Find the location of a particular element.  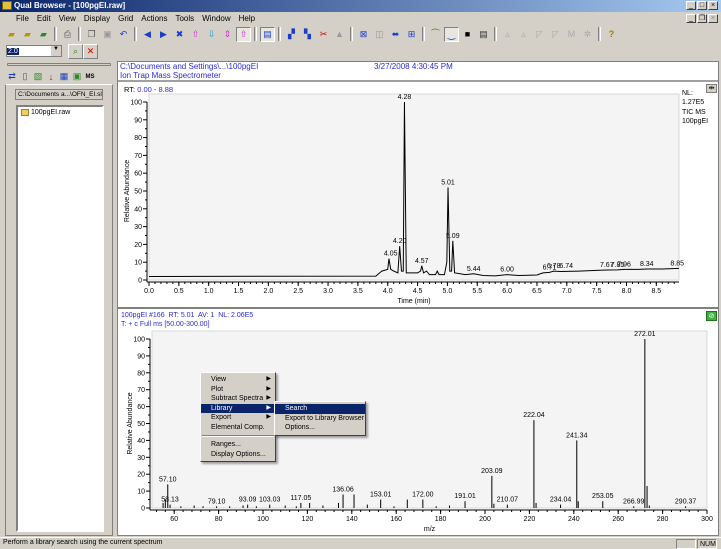

zoom-in-y-icon: ⇧ is located at coordinates (195, 34).